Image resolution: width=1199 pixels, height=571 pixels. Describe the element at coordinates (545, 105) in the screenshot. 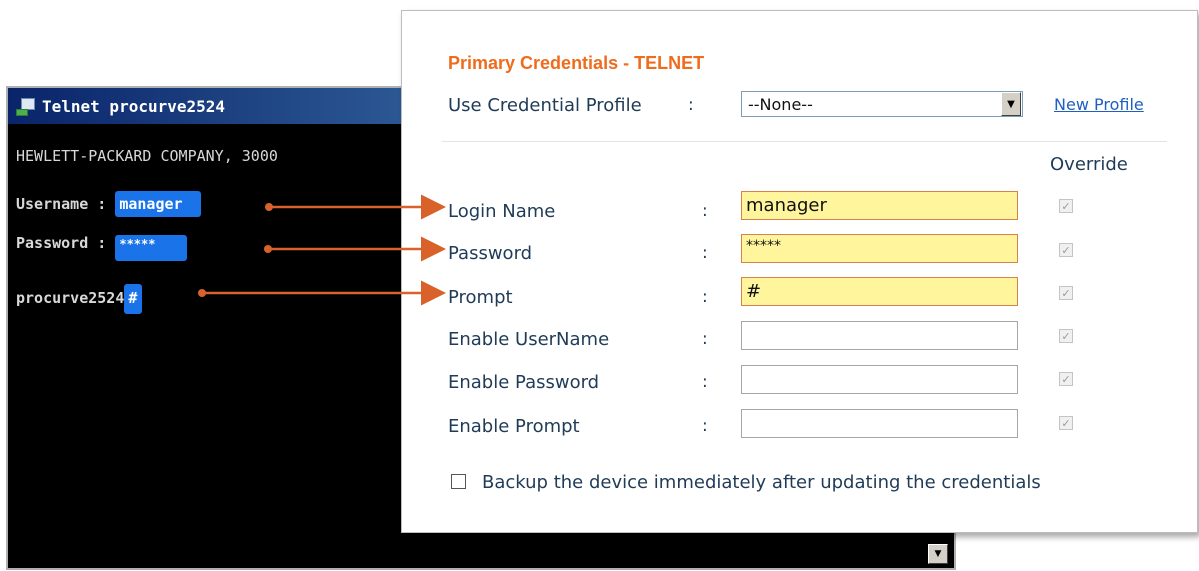

I see `credential-profile-label: Use Credential Profile` at that location.